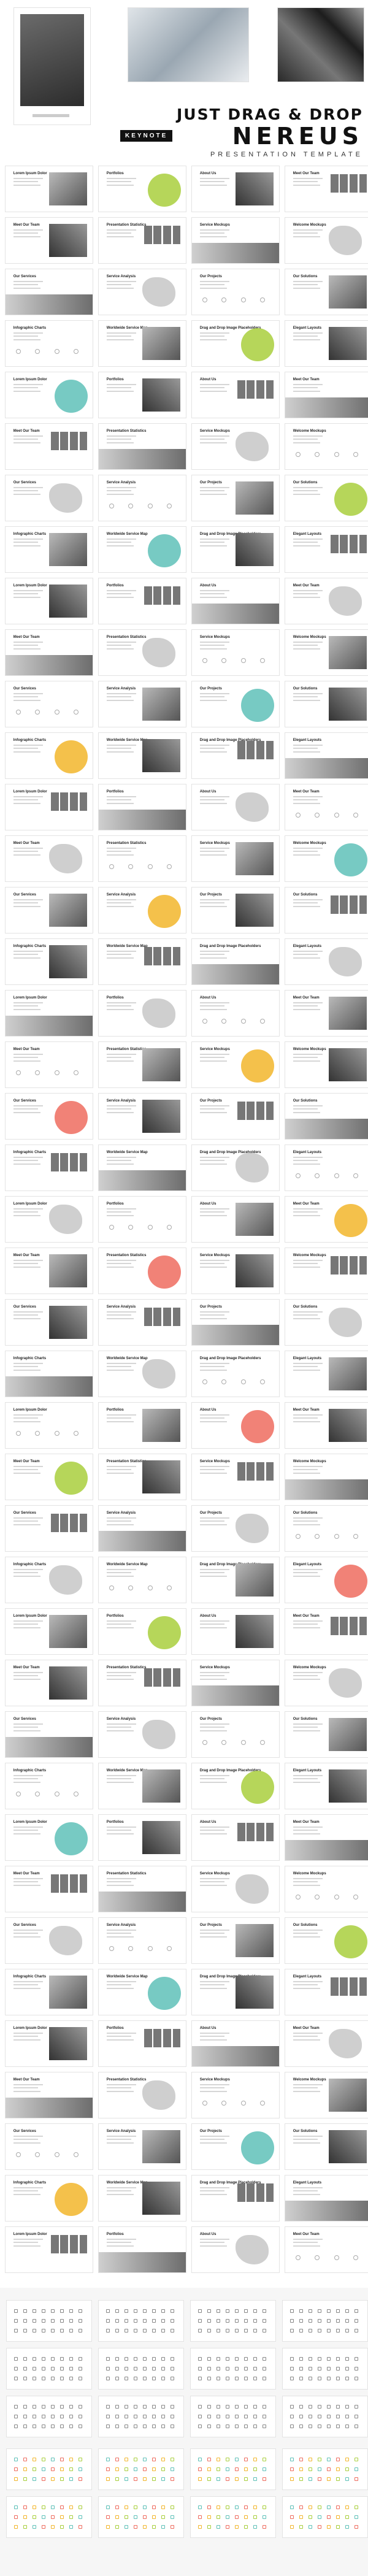 The height and width of the screenshot is (2576, 368). Describe the element at coordinates (164, 911) in the screenshot. I see `accent-circle` at that location.